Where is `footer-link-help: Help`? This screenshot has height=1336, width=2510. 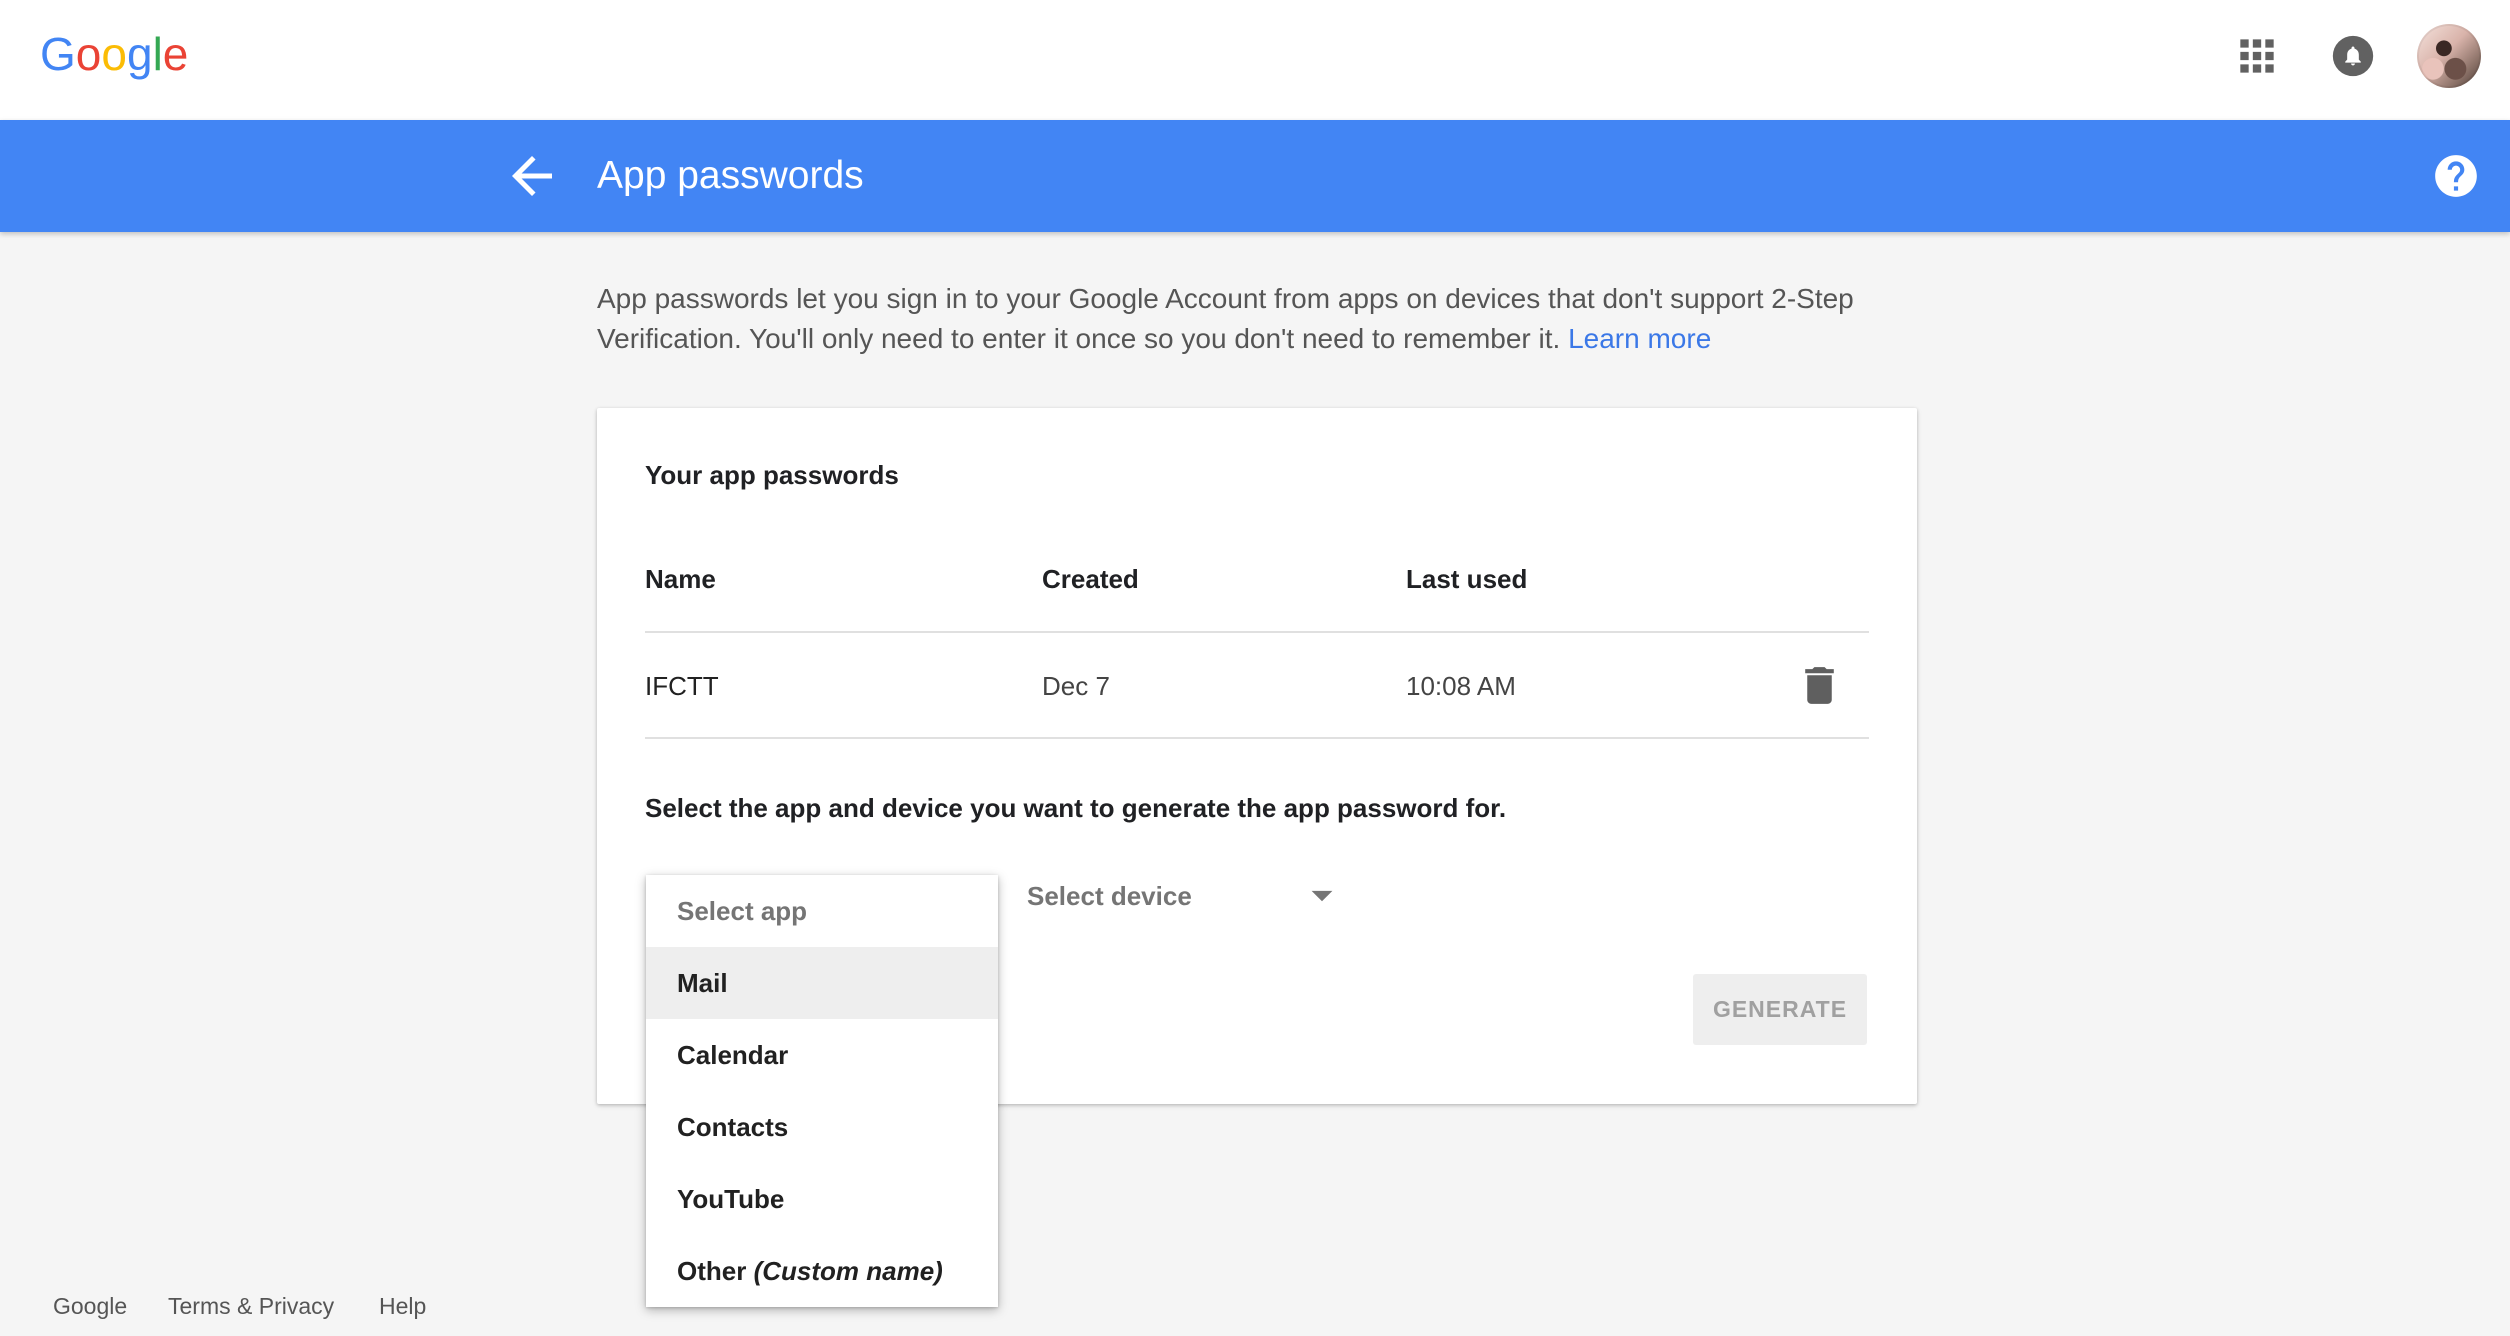
footer-link-help: Help is located at coordinates (402, 1306).